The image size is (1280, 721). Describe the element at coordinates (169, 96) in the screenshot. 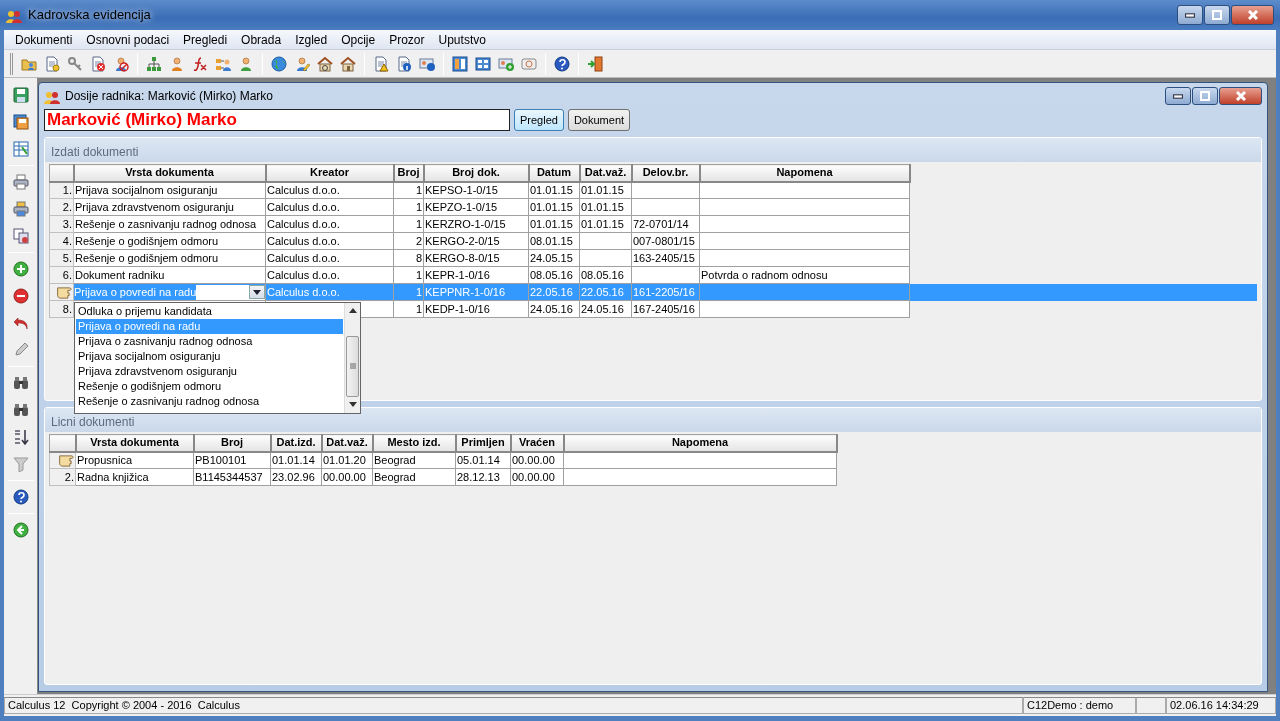

I see `child-window-title: Dosije radnika: Marković (Mirko) Marko` at that location.